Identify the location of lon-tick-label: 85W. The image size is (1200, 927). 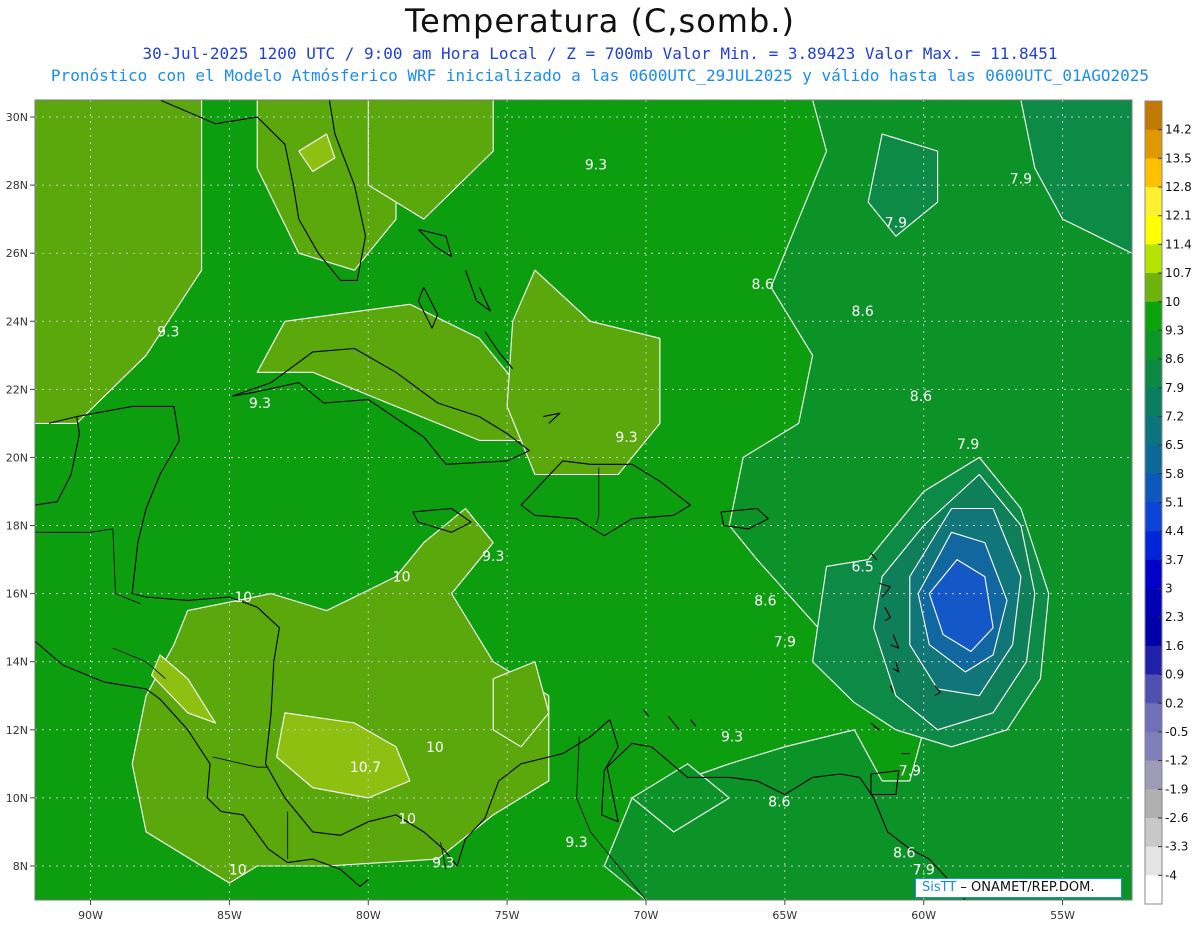
(229, 915).